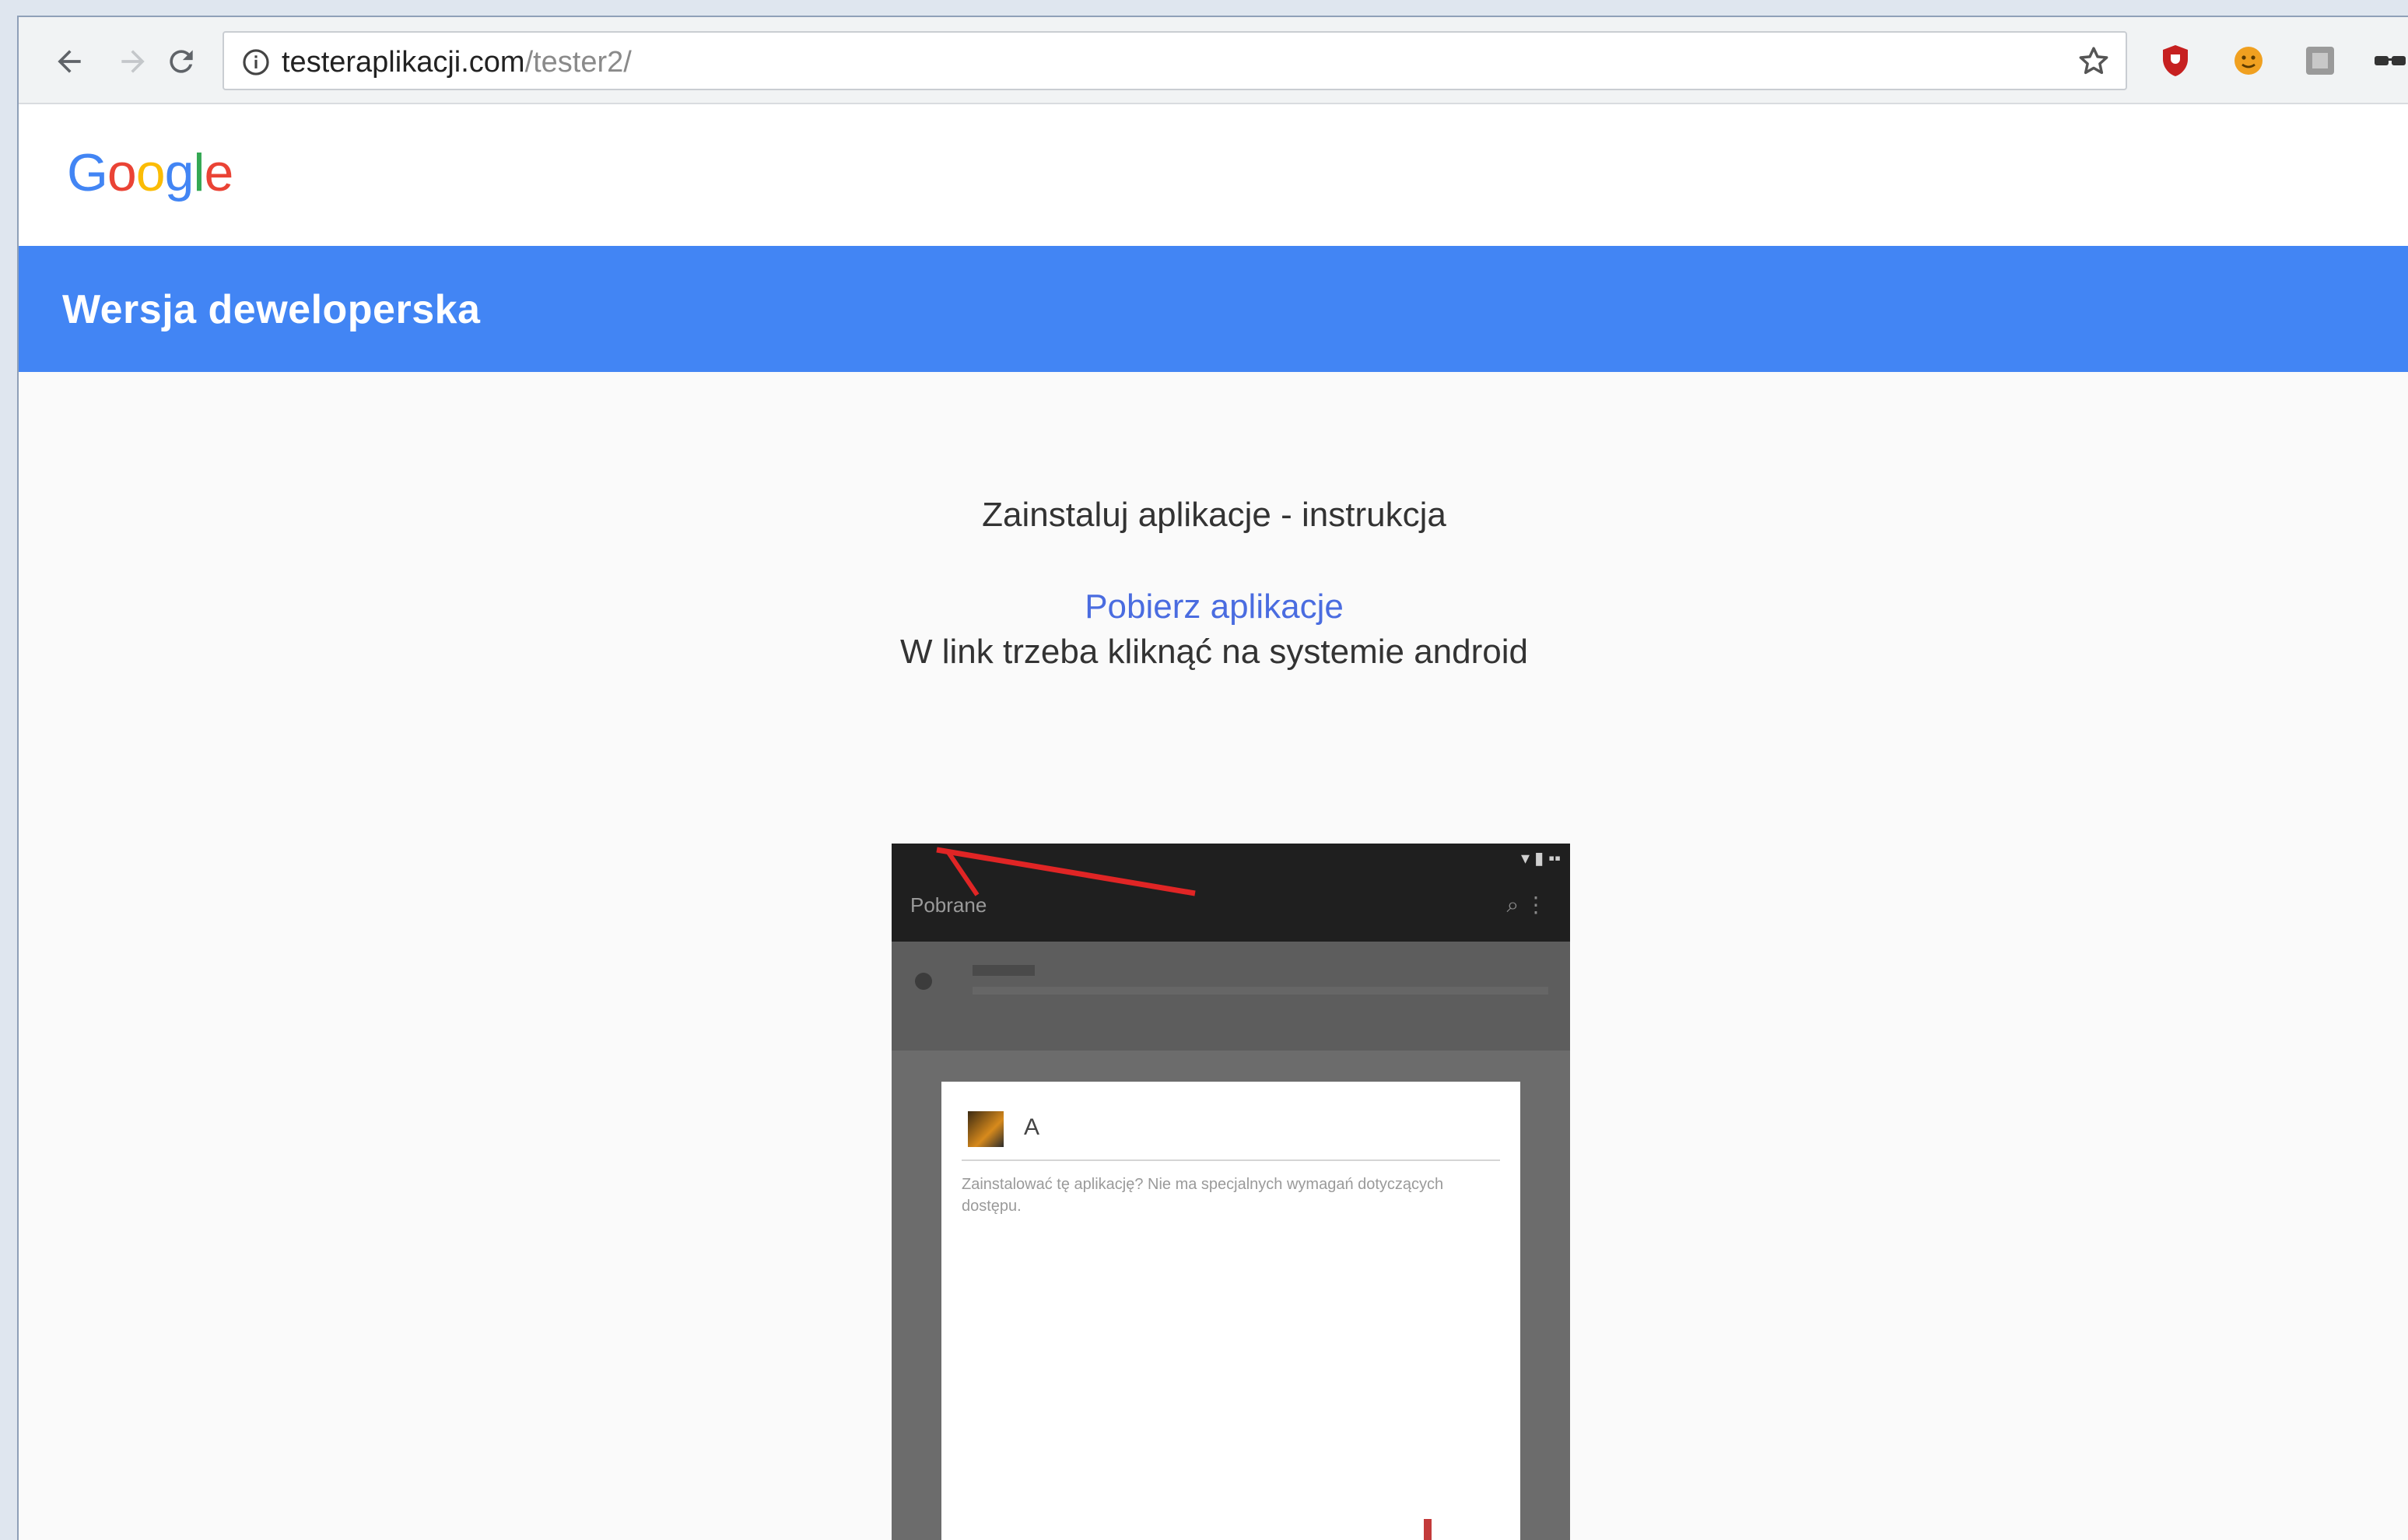 This screenshot has width=2408, height=1540. What do you see at coordinates (1213, 175) in the screenshot?
I see `logo-header: Google` at bounding box center [1213, 175].